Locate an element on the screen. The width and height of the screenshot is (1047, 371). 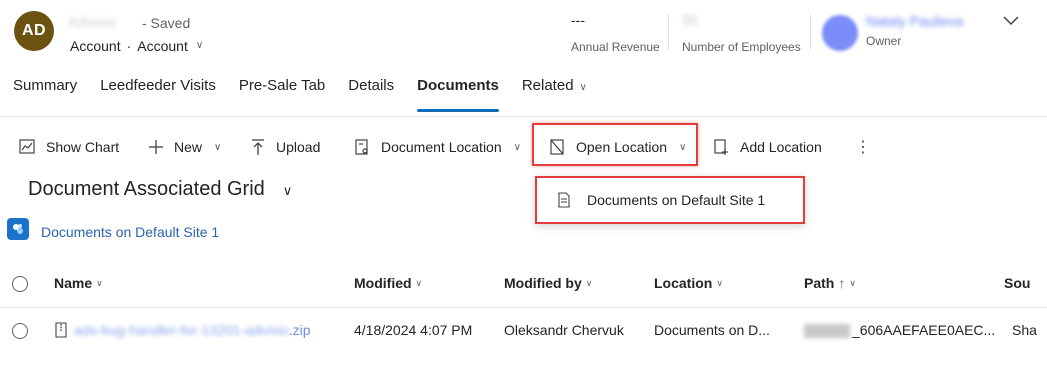
header-row-divider is located at coordinates (523, 307).